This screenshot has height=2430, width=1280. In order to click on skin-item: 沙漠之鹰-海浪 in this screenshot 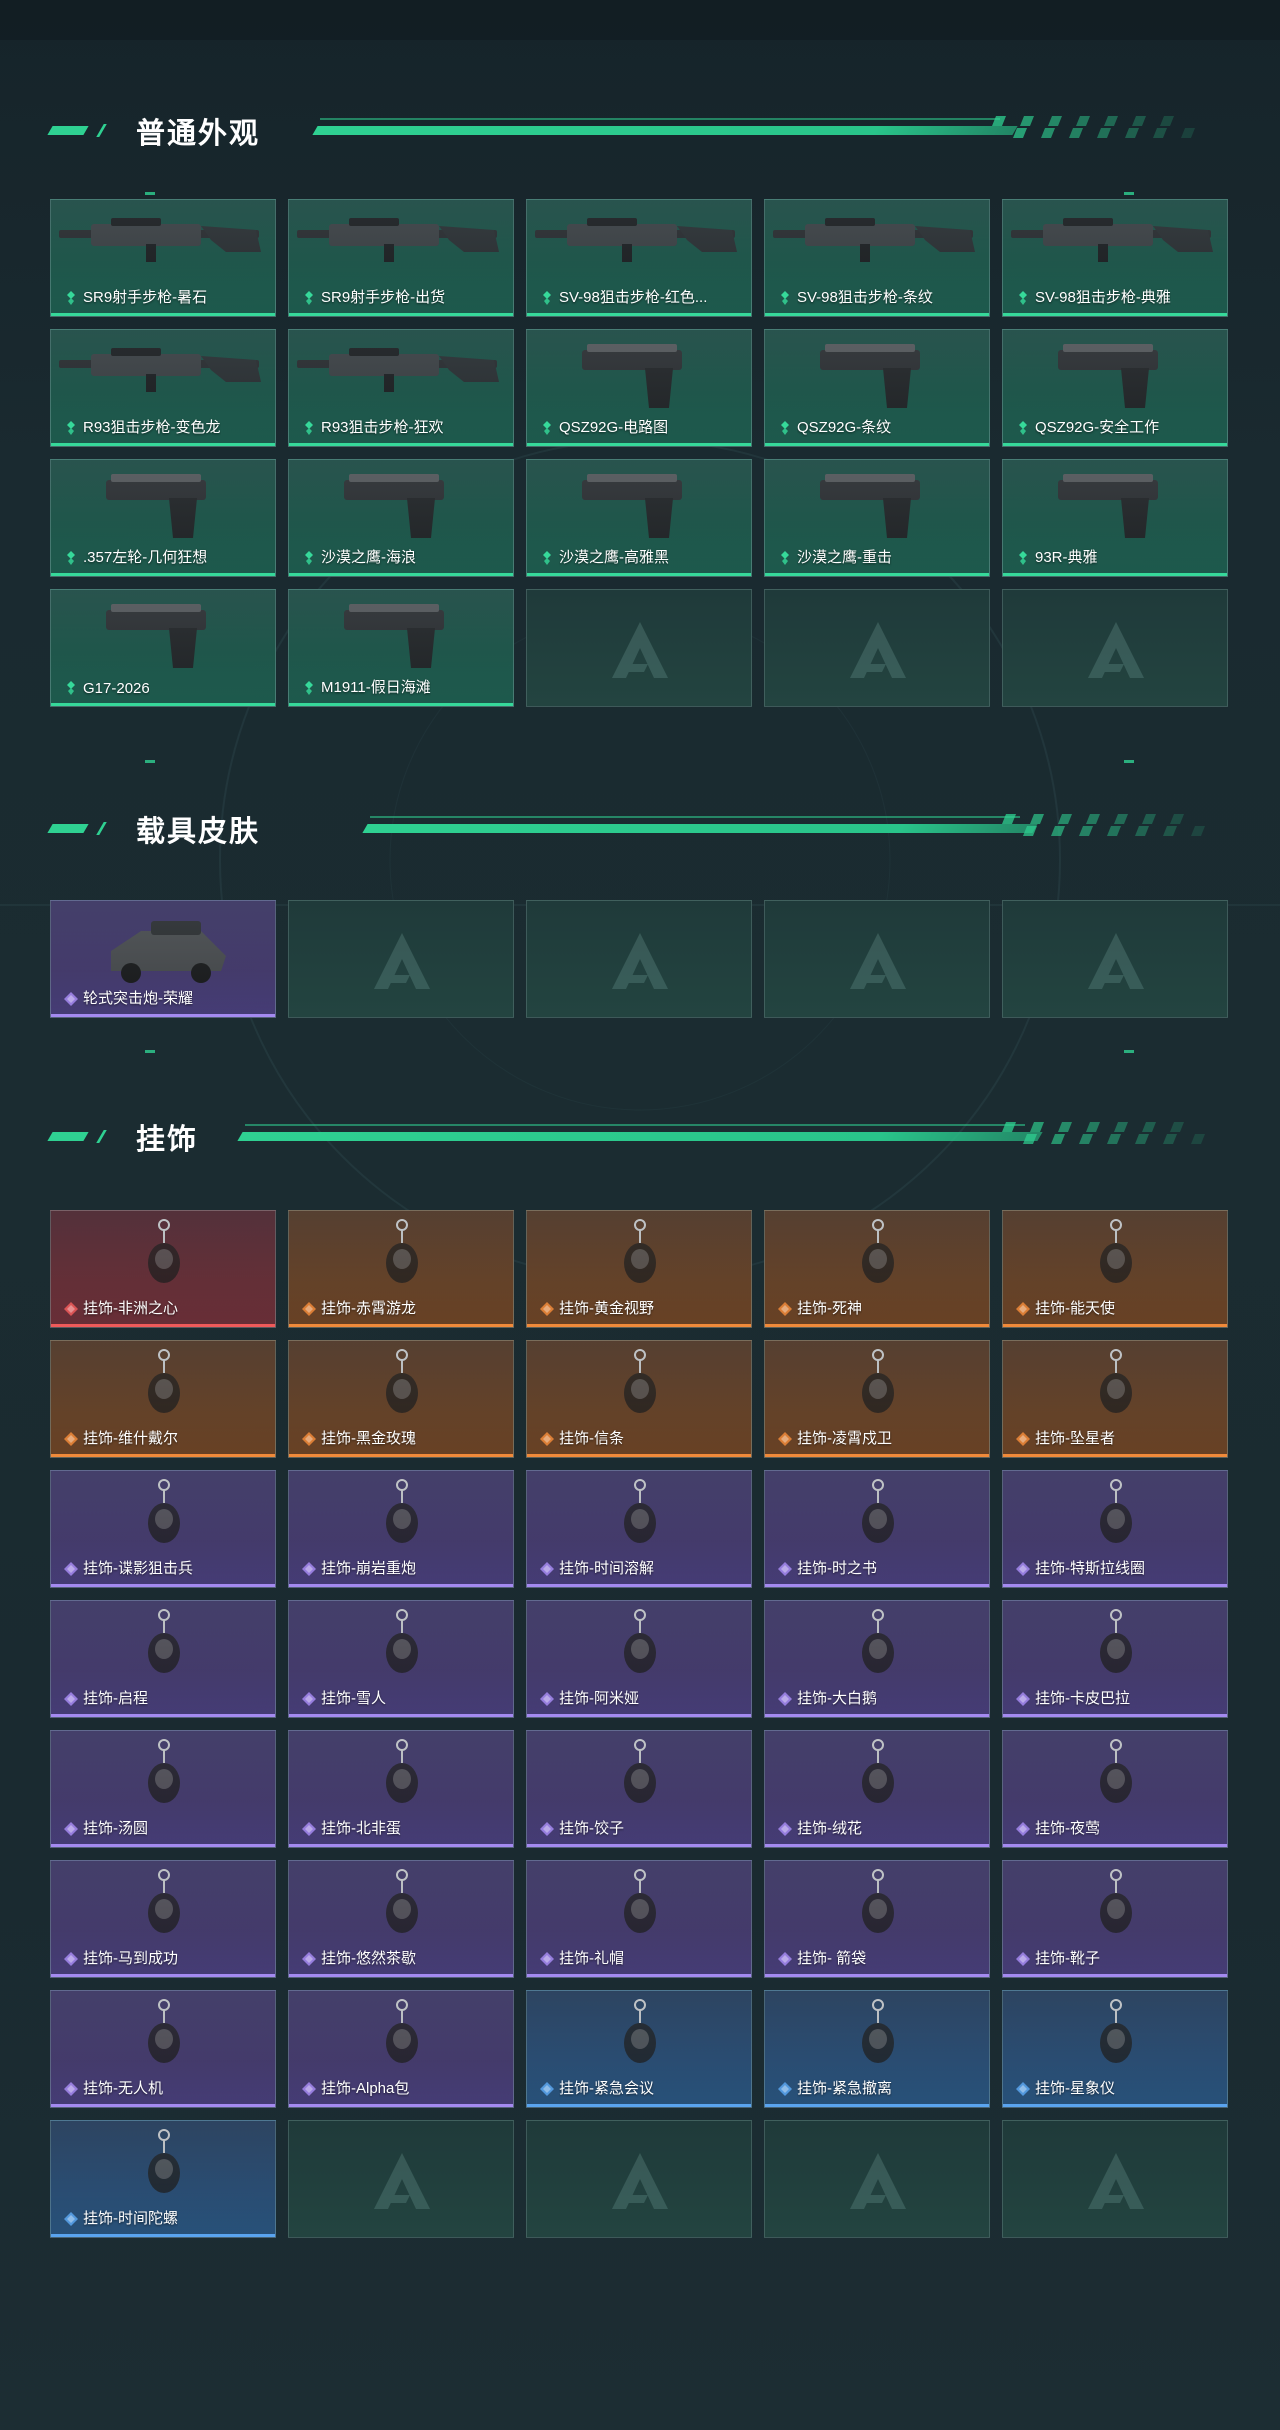, I will do `click(401, 518)`.